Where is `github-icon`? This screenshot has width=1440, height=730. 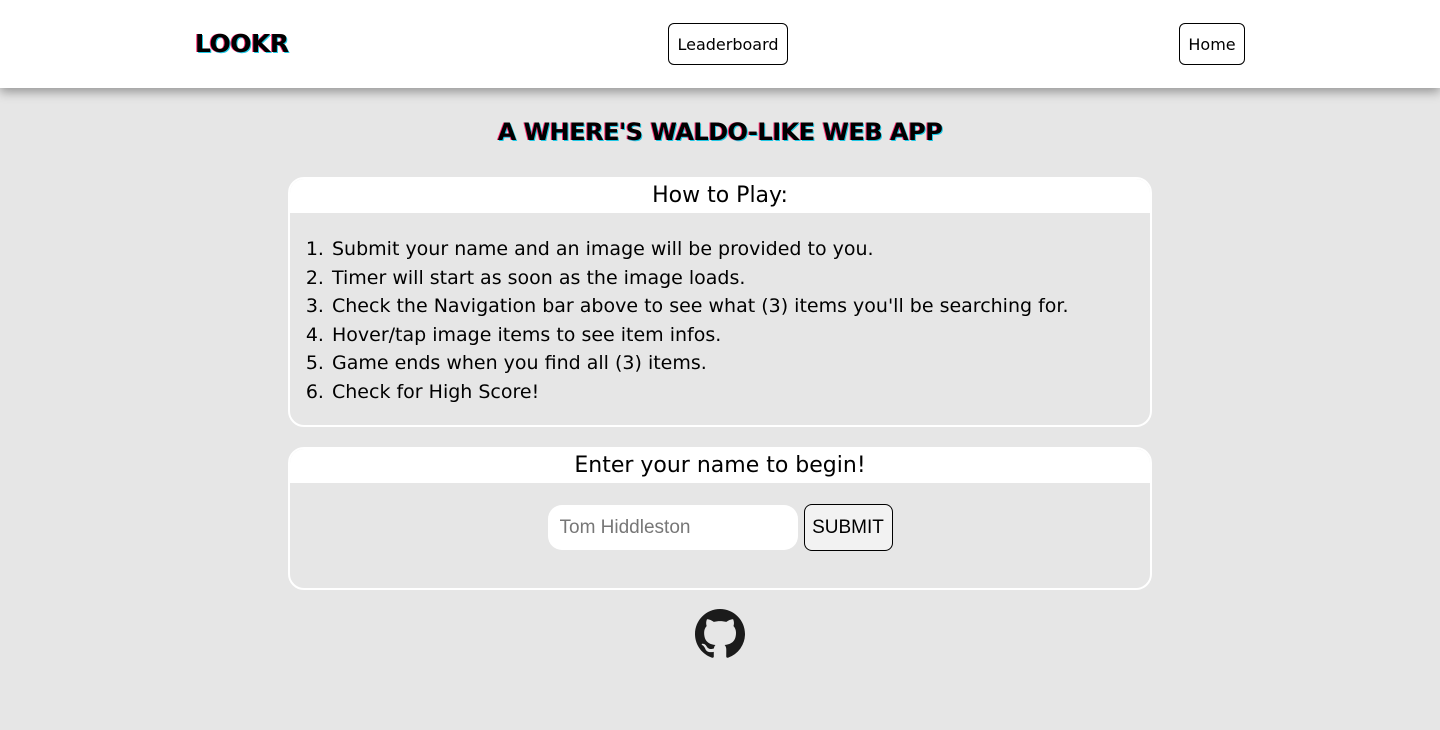
github-icon is located at coordinates (720, 634).